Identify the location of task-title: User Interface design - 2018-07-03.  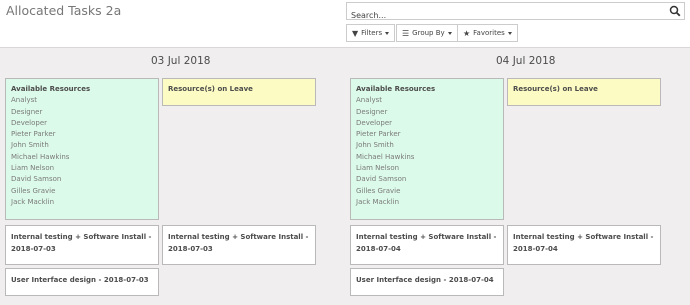
(80, 280).